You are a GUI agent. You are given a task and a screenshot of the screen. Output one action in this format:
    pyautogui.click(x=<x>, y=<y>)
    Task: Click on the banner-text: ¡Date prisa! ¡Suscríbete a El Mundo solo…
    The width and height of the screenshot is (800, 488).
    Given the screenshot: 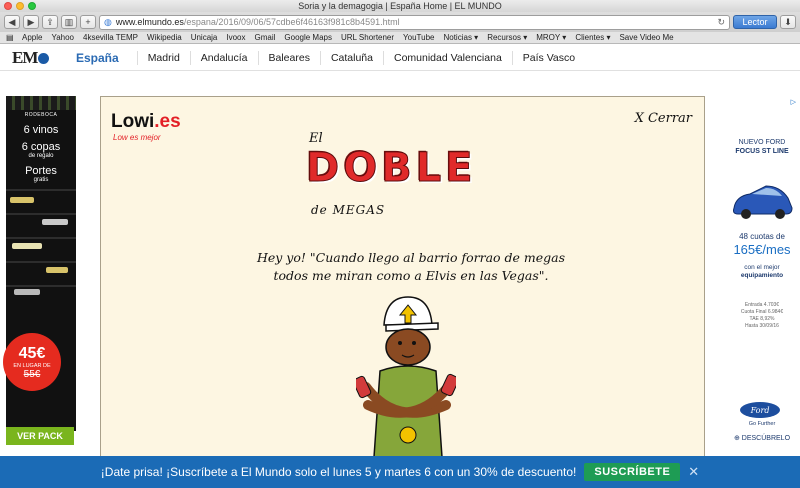 What is the action you would take?
    pyautogui.click(x=338, y=472)
    